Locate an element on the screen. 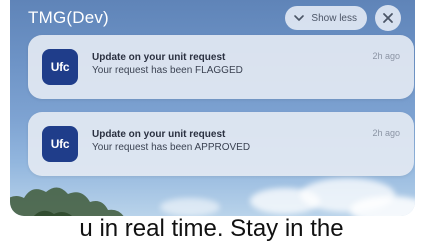 The height and width of the screenshot is (243, 423). notification-body: Your request has been FLAGGED is located at coordinates (167, 70).